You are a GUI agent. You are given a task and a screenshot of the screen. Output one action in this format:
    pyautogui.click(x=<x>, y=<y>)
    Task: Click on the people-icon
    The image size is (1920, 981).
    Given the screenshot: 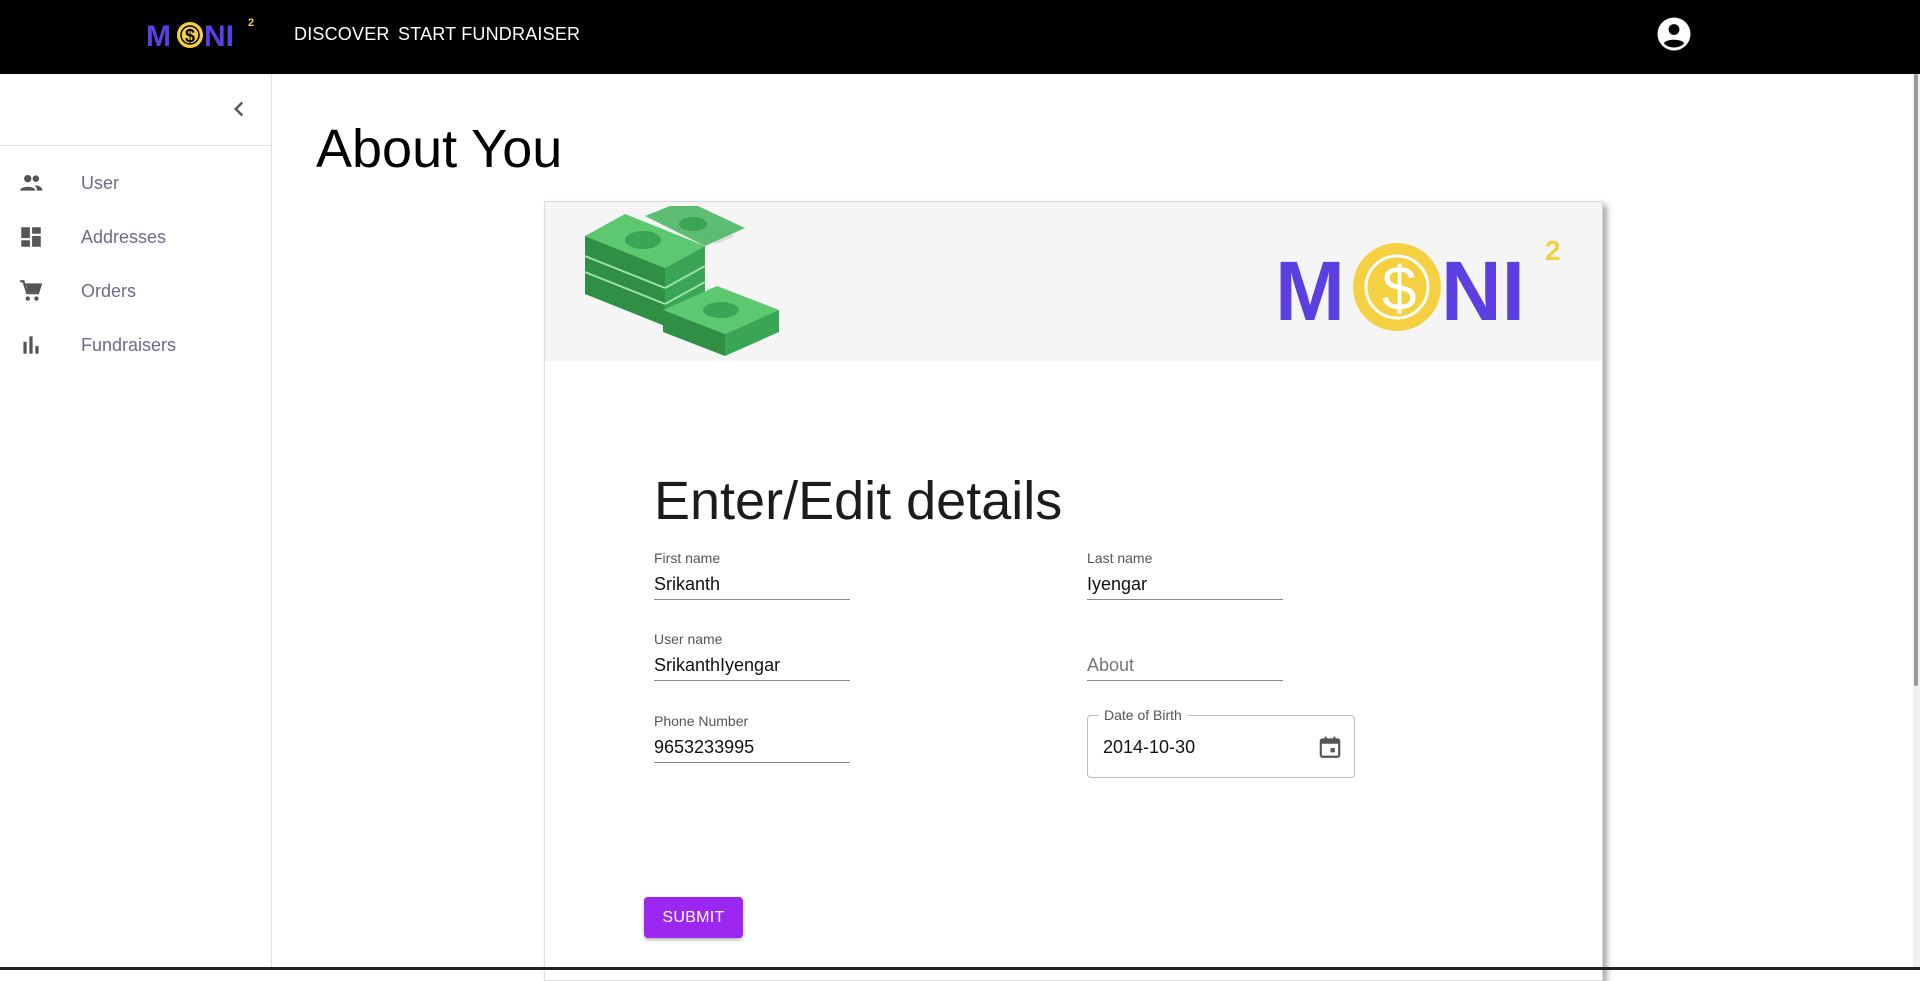 What is the action you would take?
    pyautogui.click(x=31, y=182)
    